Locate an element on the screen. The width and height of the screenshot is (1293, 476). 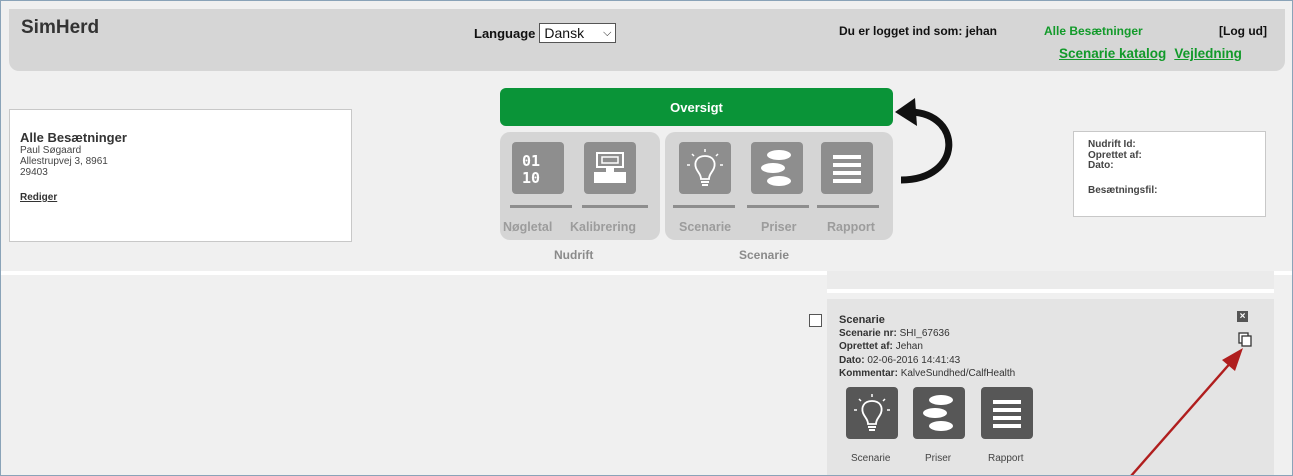
key-figures-label: Nøgletal is located at coordinates (528, 227).